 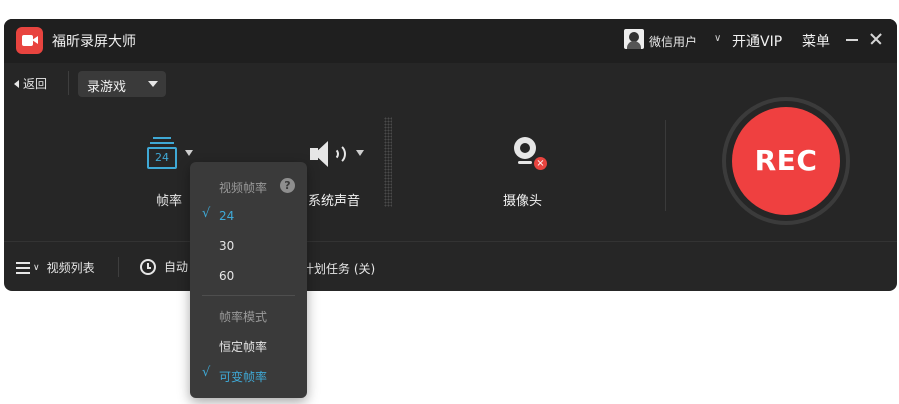 What do you see at coordinates (330, 154) in the screenshot?
I see `speaker-icon` at bounding box center [330, 154].